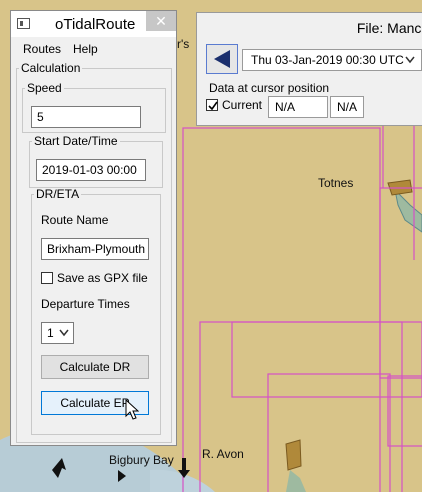 The height and width of the screenshot is (492, 422). I want to click on save-gpx-label: Save as GPX file, so click(102, 278).